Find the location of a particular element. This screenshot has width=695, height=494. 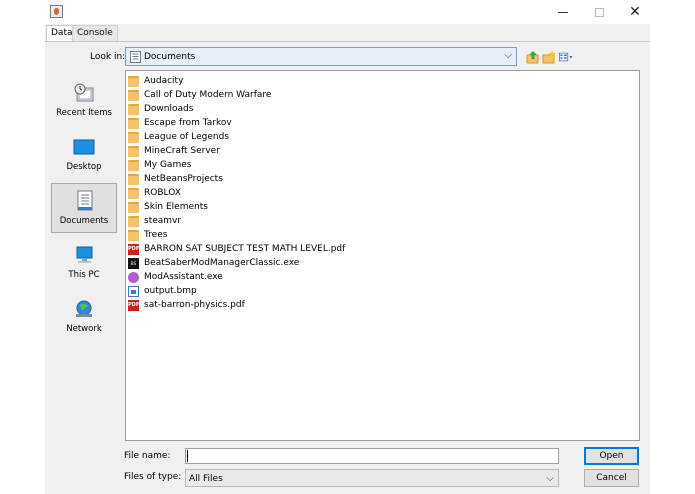

list-item: Audacity is located at coordinates (155, 81).